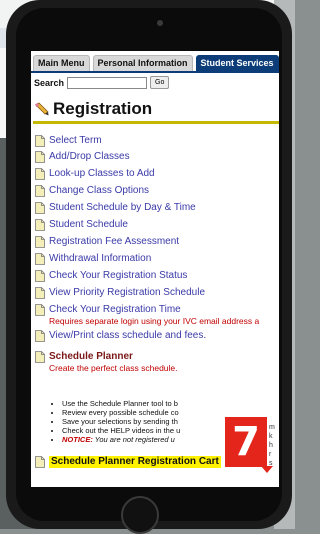  What do you see at coordinates (160, 82) in the screenshot?
I see `go-button: Go` at bounding box center [160, 82].